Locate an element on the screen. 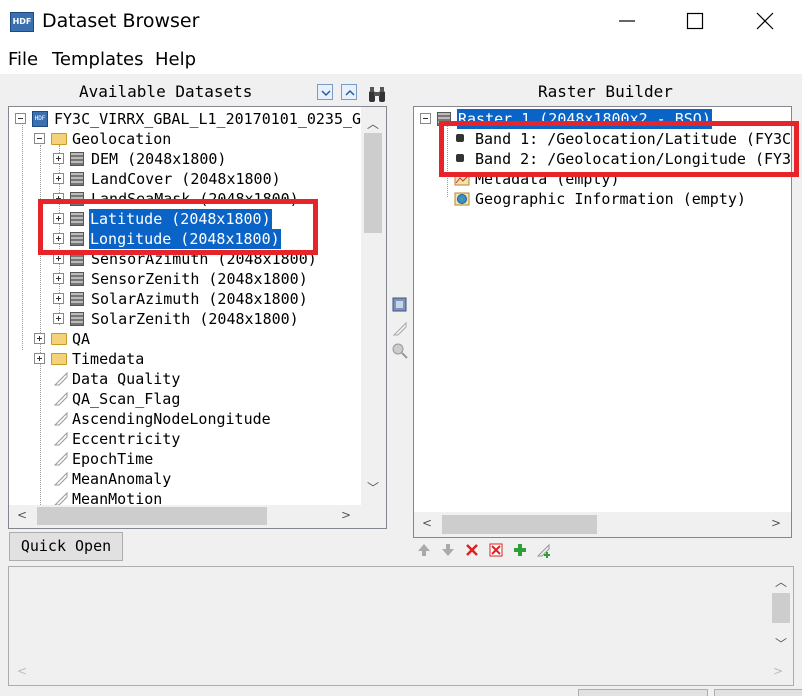  dataset-label: SolarZenith (2048x1800) is located at coordinates (195, 319).